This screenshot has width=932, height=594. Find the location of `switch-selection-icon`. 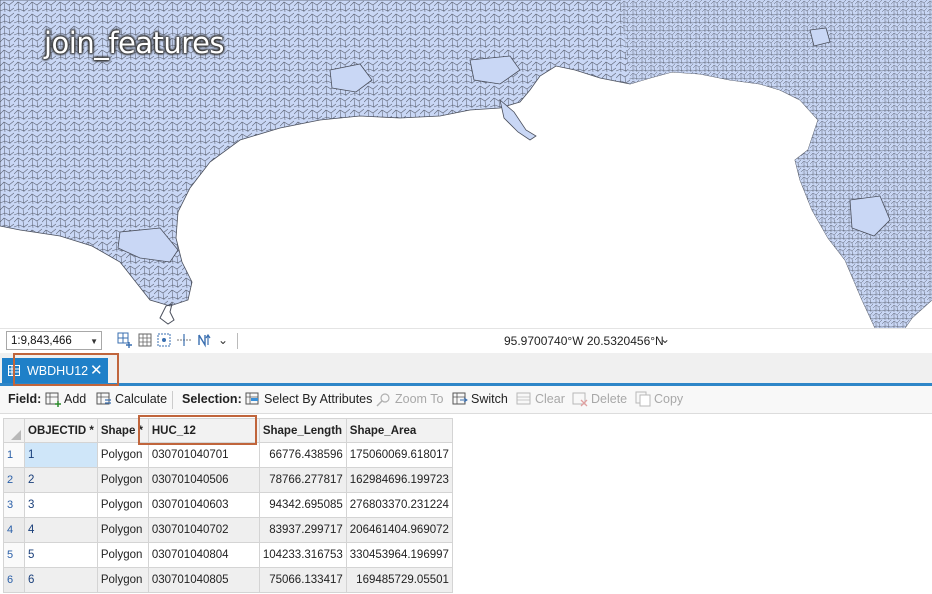

switch-selection-icon is located at coordinates (460, 399).